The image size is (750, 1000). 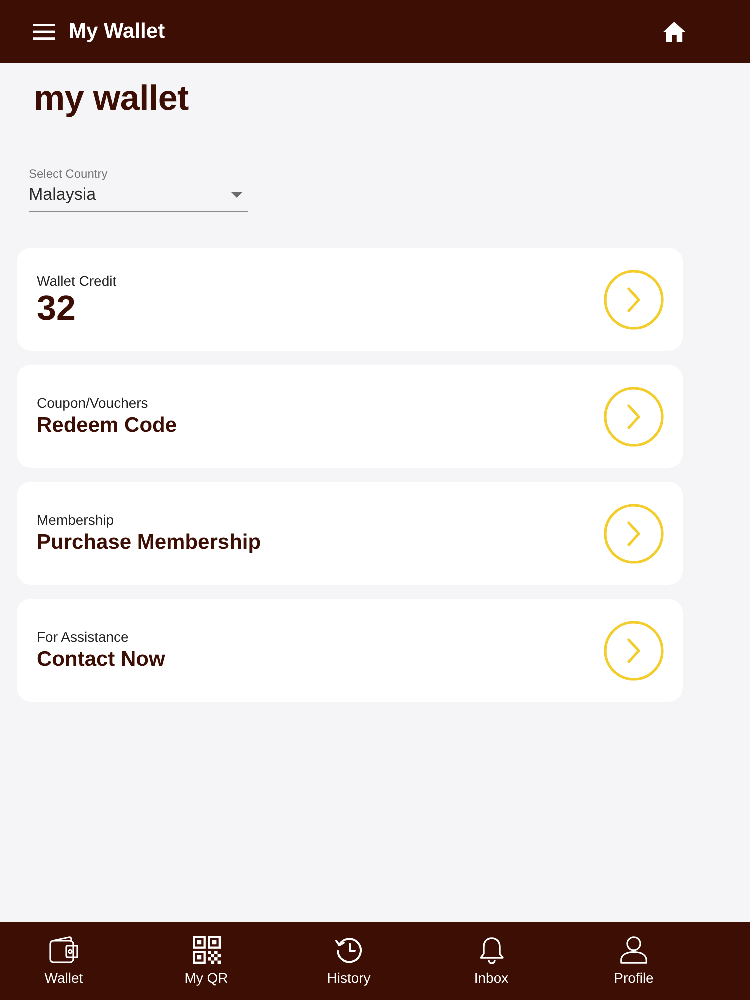 What do you see at coordinates (138, 189) in the screenshot?
I see `country-select: Select Country Malaysia` at bounding box center [138, 189].